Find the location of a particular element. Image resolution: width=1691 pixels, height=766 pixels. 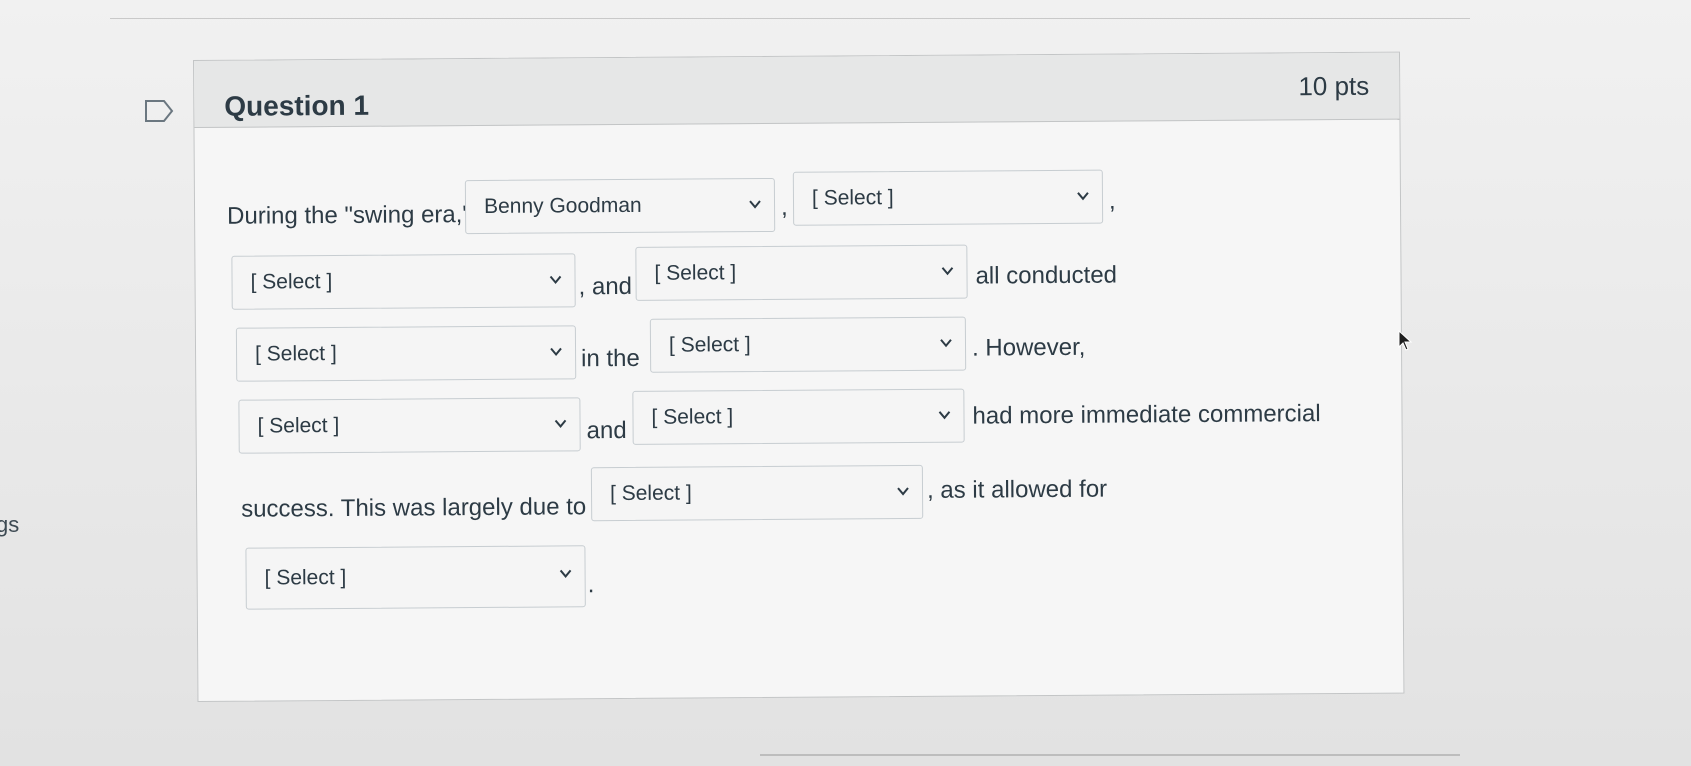

answer-select-7: [ Select ] is located at coordinates (409, 425).